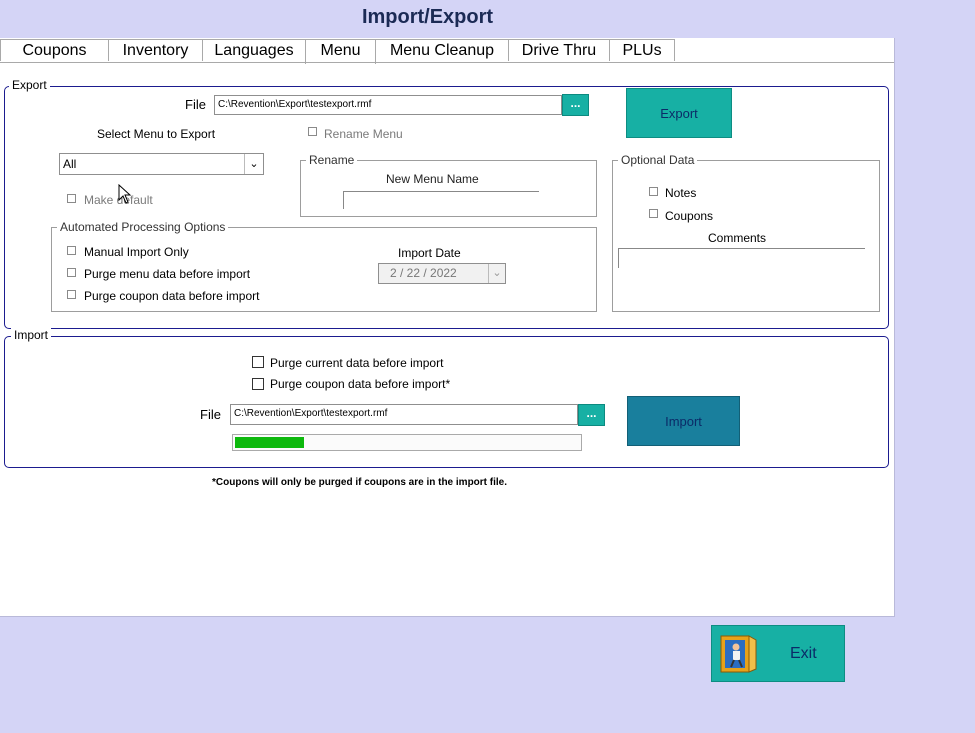 This screenshot has height=733, width=975. I want to click on new-menu-name-input, so click(441, 200).